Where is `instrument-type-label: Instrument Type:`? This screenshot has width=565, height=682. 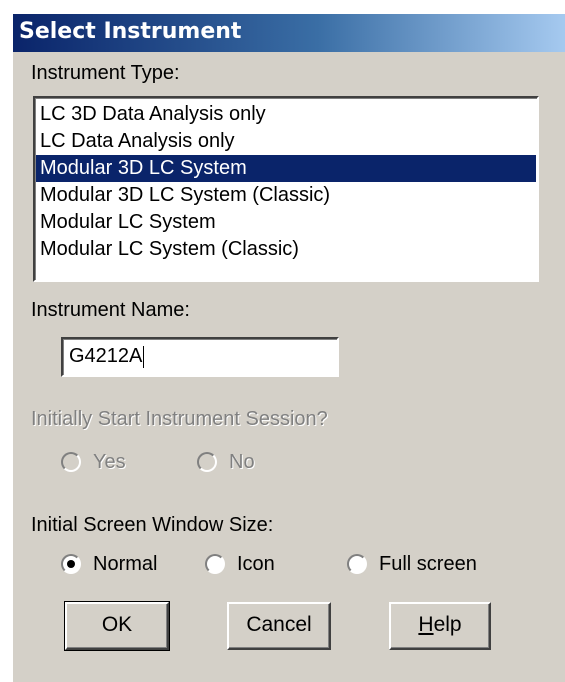
instrument-type-label: Instrument Type: is located at coordinates (105, 73).